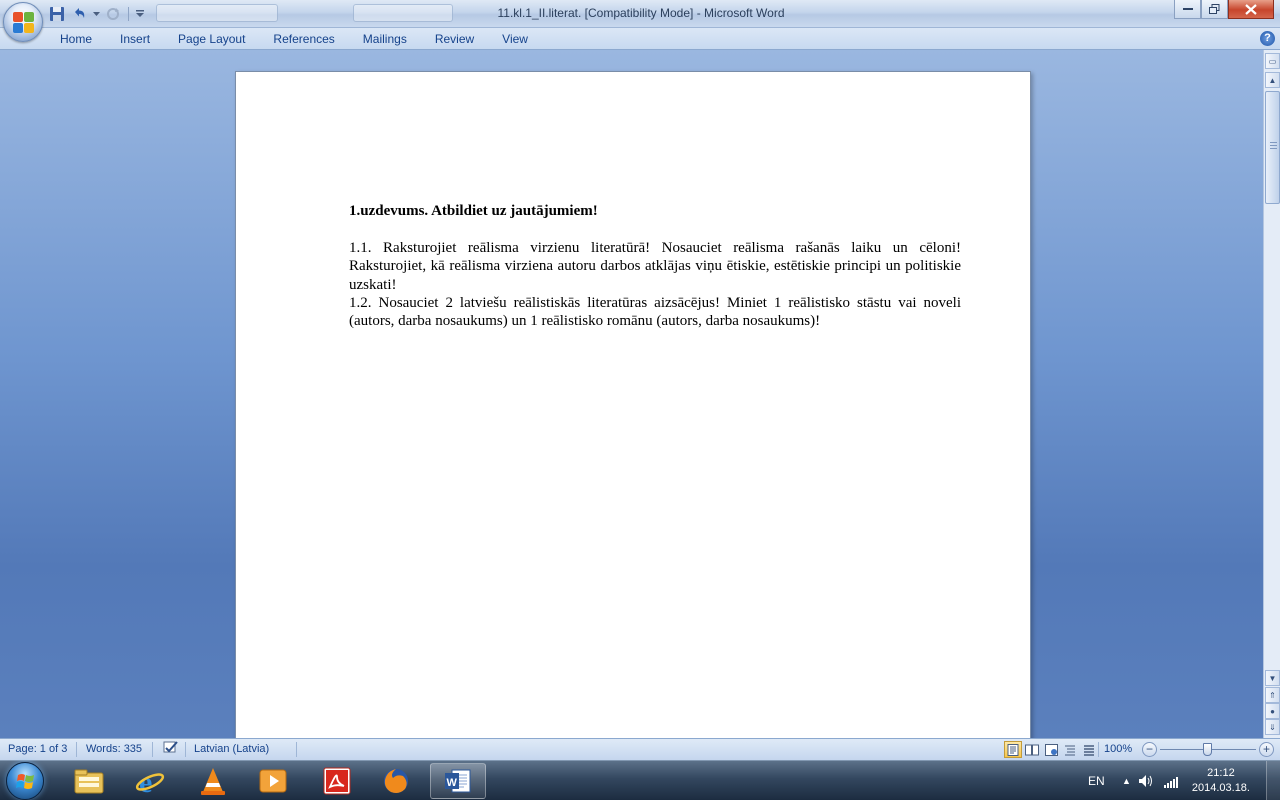  I want to click on firefox-icon, so click(396, 781).